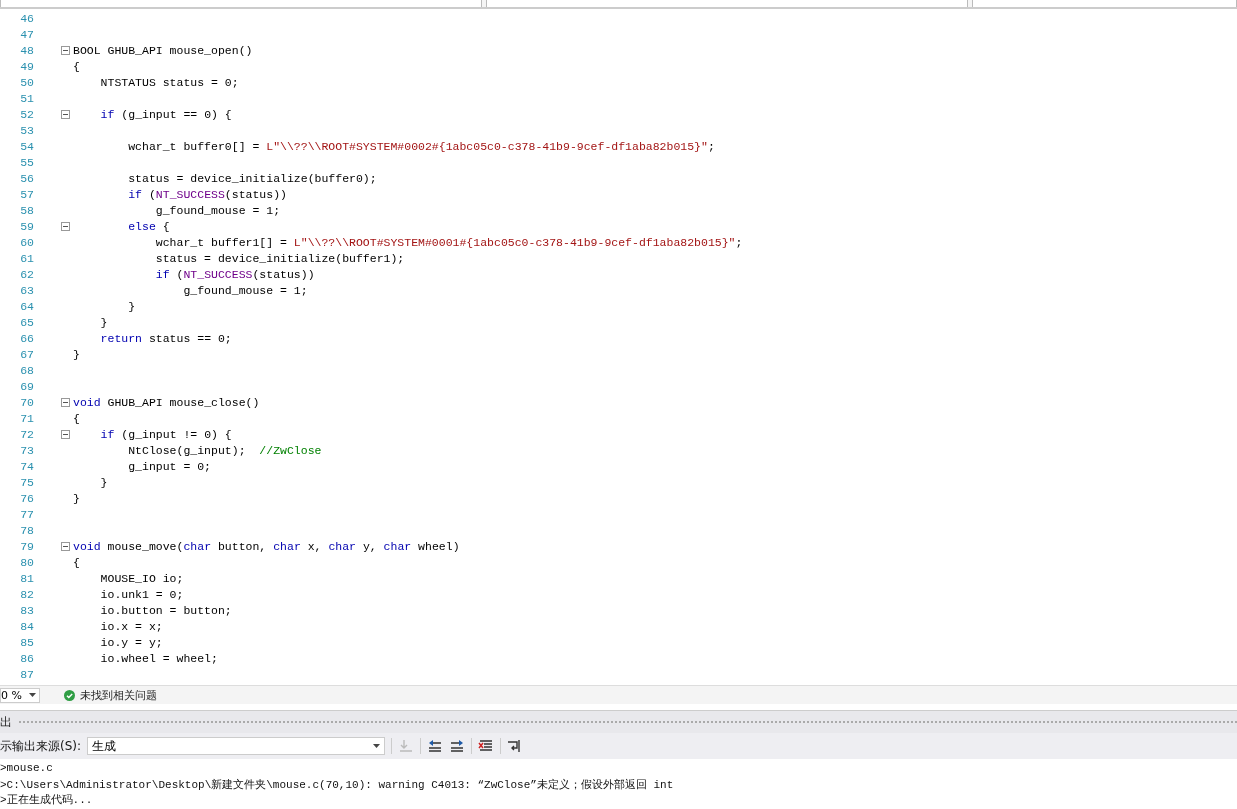  What do you see at coordinates (337, 785) in the screenshot?
I see `output-line: >C:\Users\Administrator\Desktop\新建文件夹\mouse.c(70,10): warning C4013: “ZwClose”未定义；假设外部返回 int` at bounding box center [337, 785].